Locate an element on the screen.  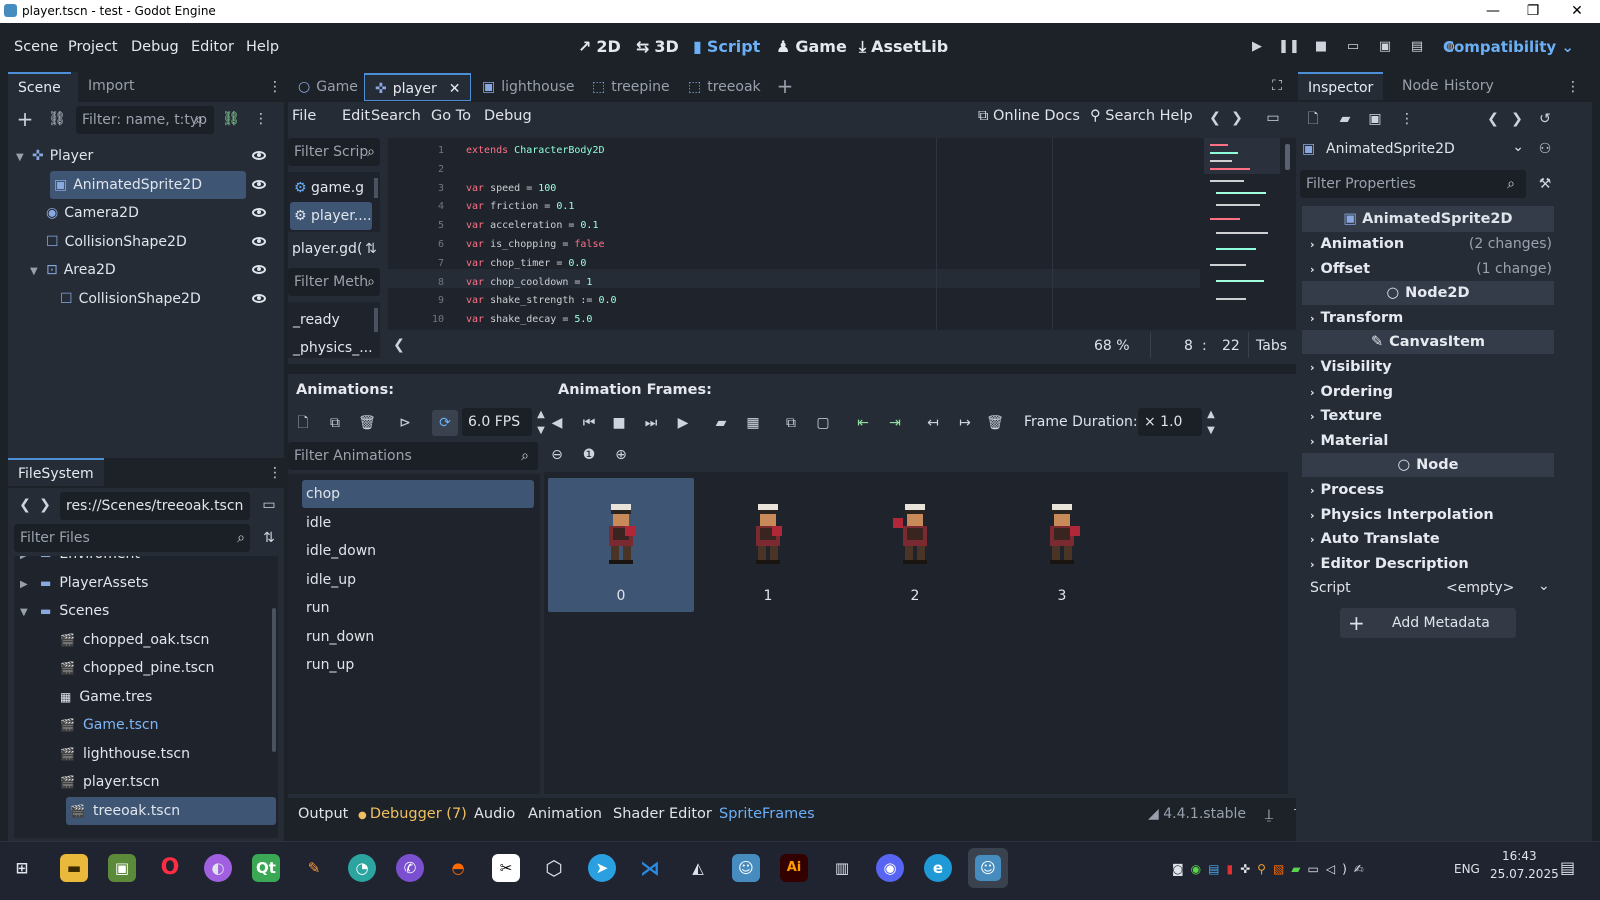
clock-time: 16:43 is located at coordinates (1519, 856).